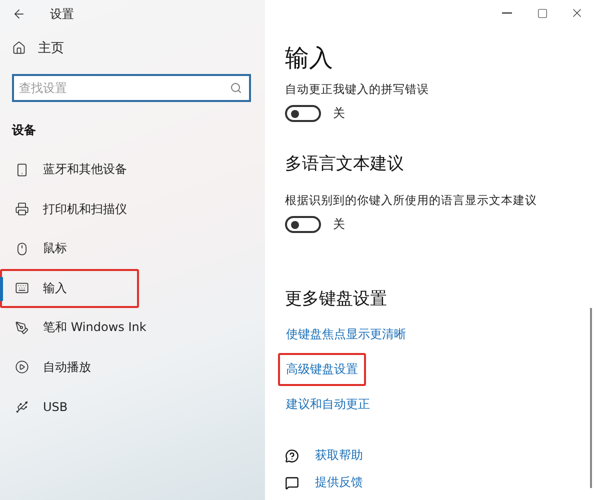  I want to click on section-heading: 更多键盘设置, so click(336, 299).